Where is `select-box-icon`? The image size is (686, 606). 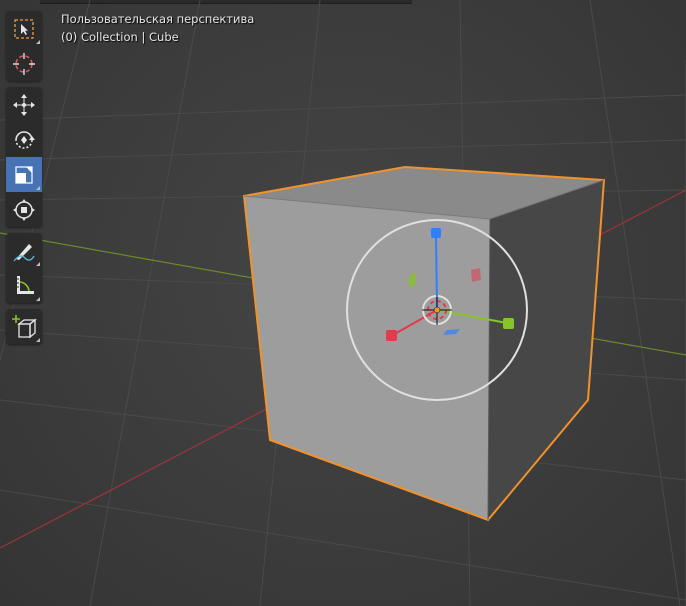 select-box-icon is located at coordinates (24, 28).